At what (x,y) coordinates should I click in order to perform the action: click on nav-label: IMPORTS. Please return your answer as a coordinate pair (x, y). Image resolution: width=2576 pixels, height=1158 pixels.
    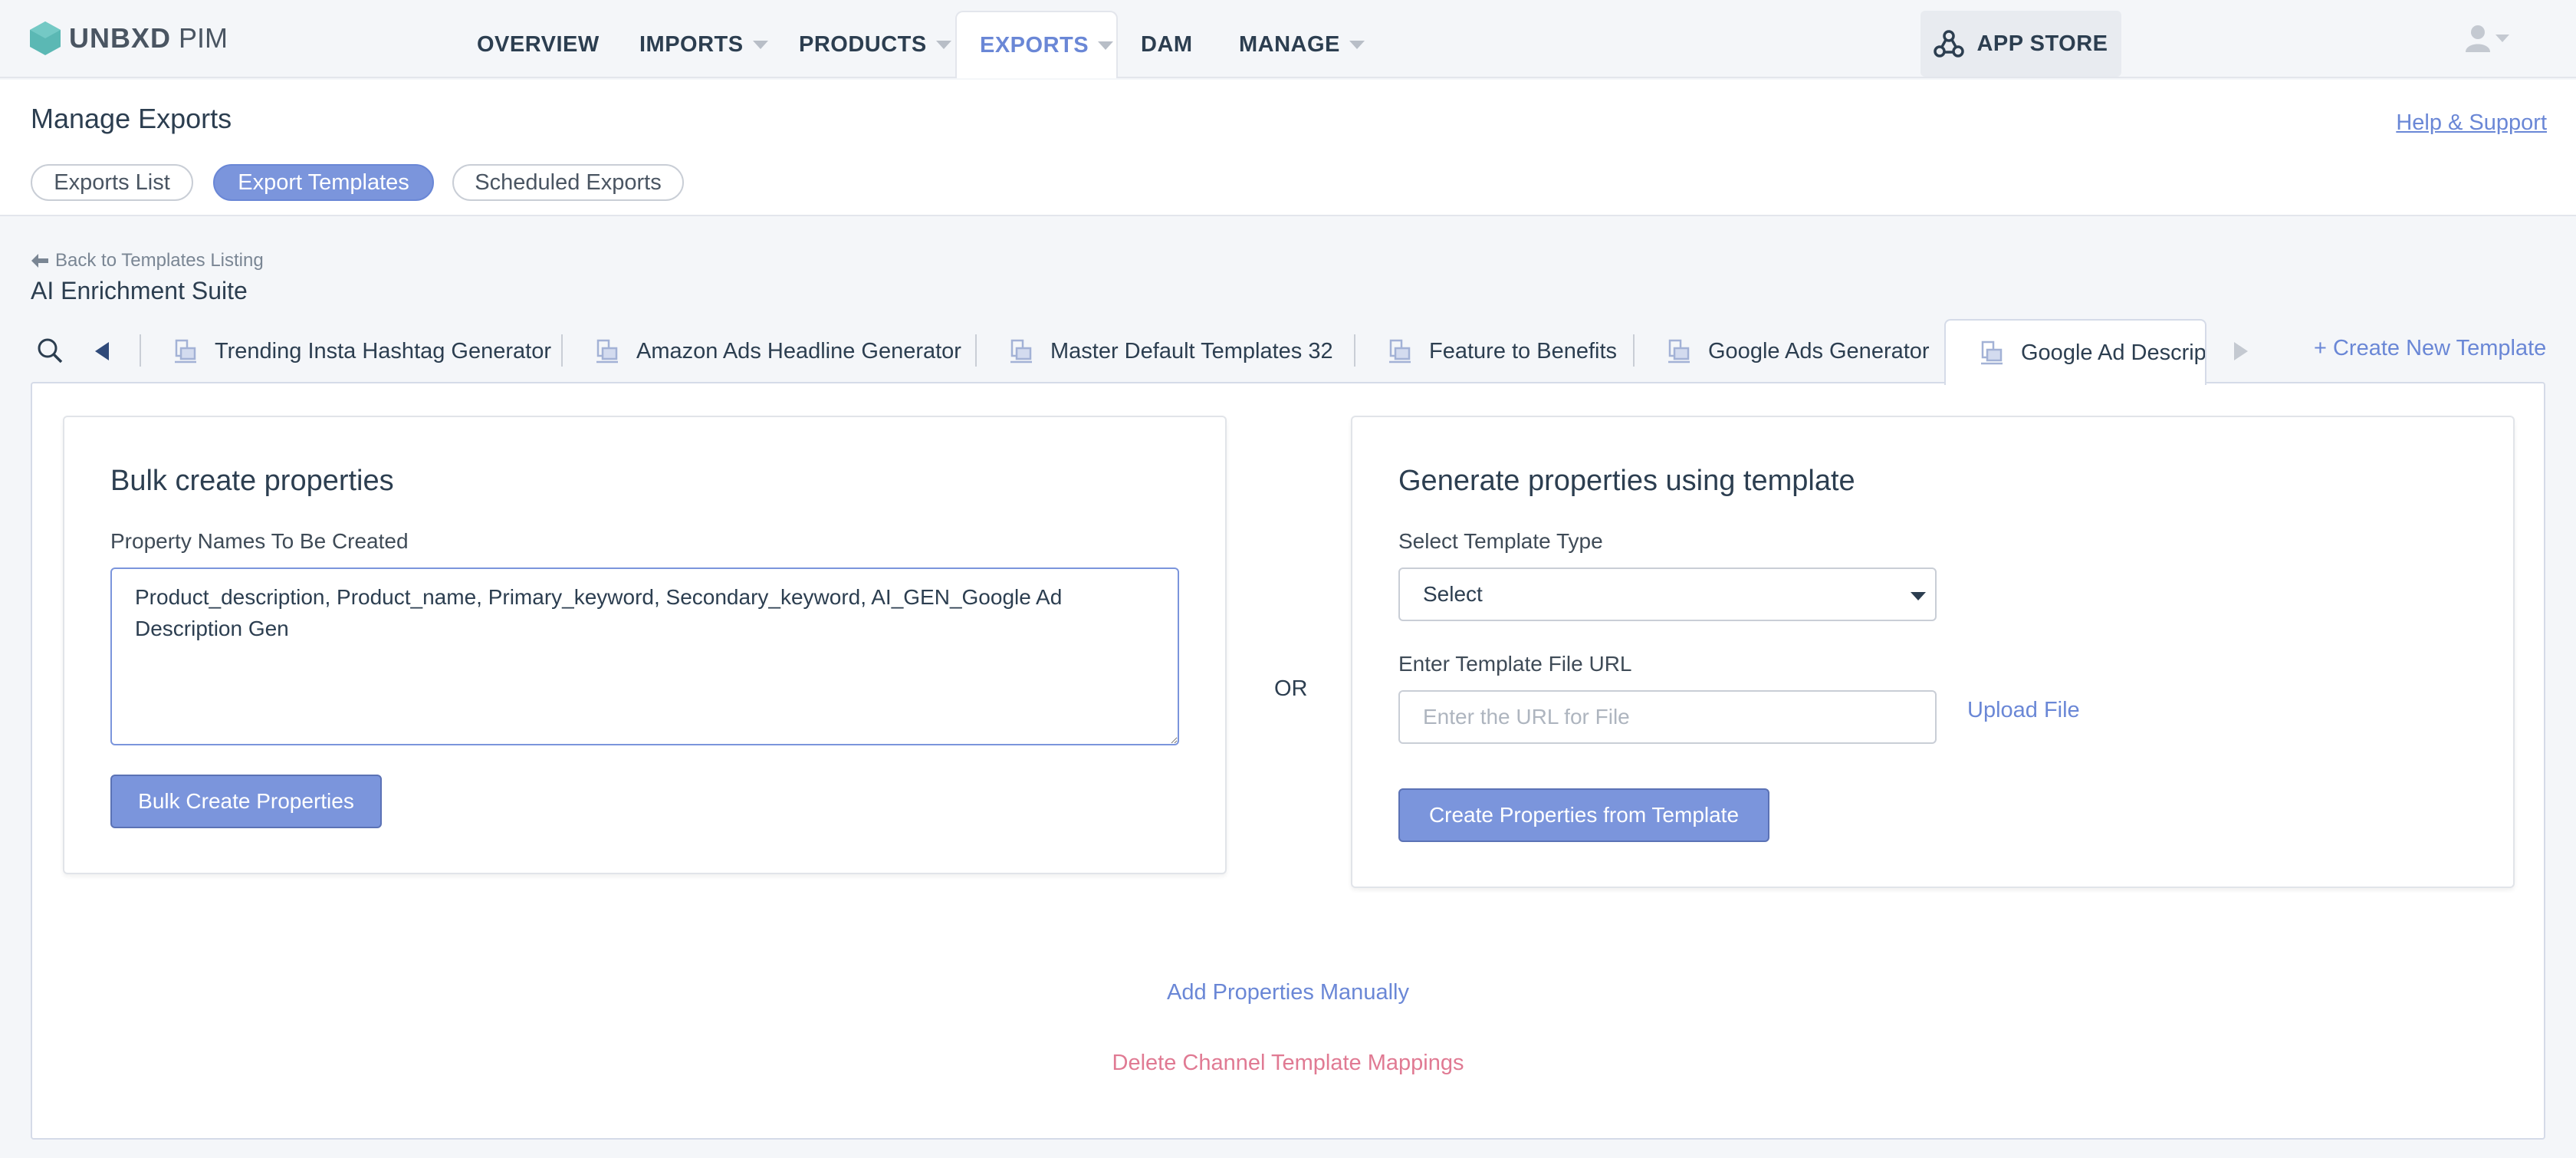
    Looking at the image, I should click on (692, 44).